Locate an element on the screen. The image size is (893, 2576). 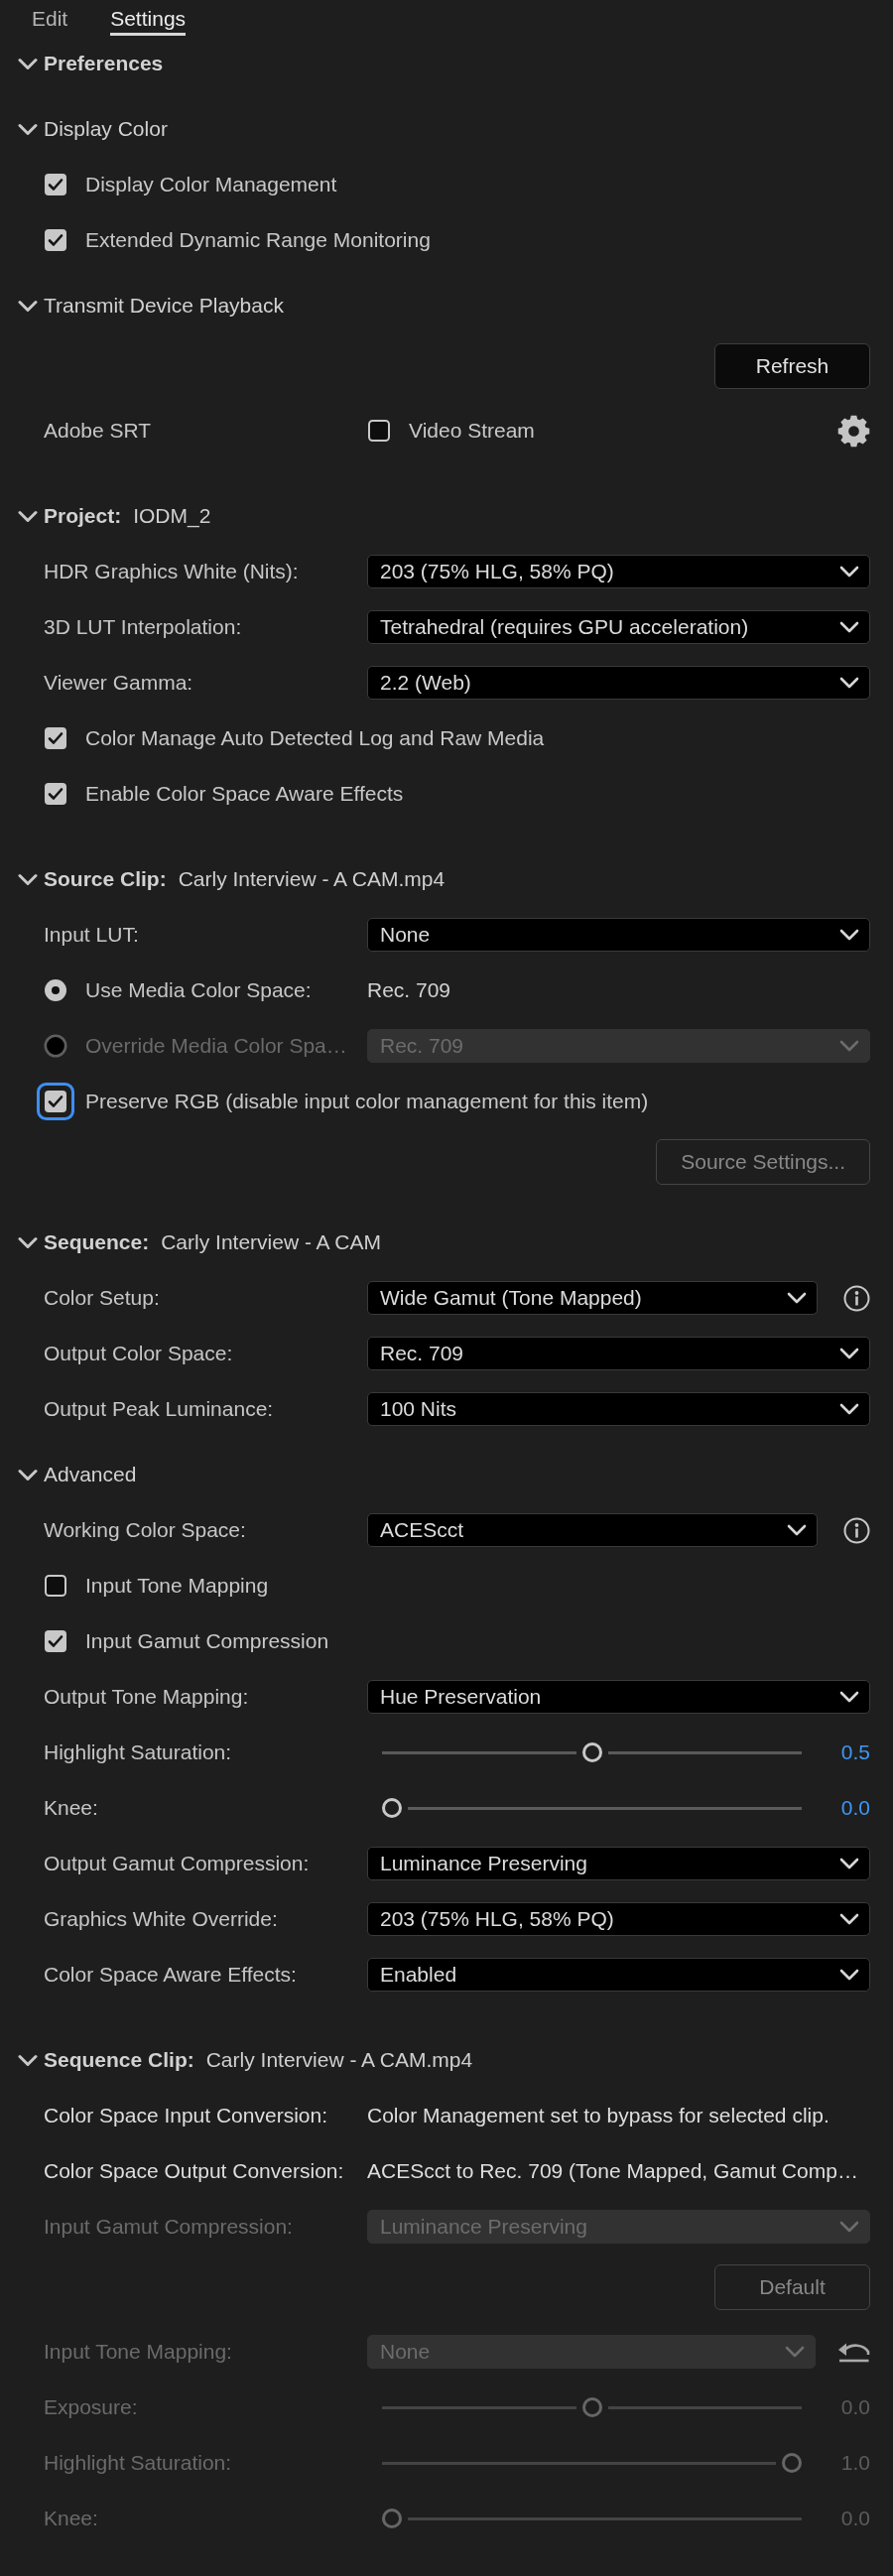
dropdown: Enabled is located at coordinates (618, 1975).